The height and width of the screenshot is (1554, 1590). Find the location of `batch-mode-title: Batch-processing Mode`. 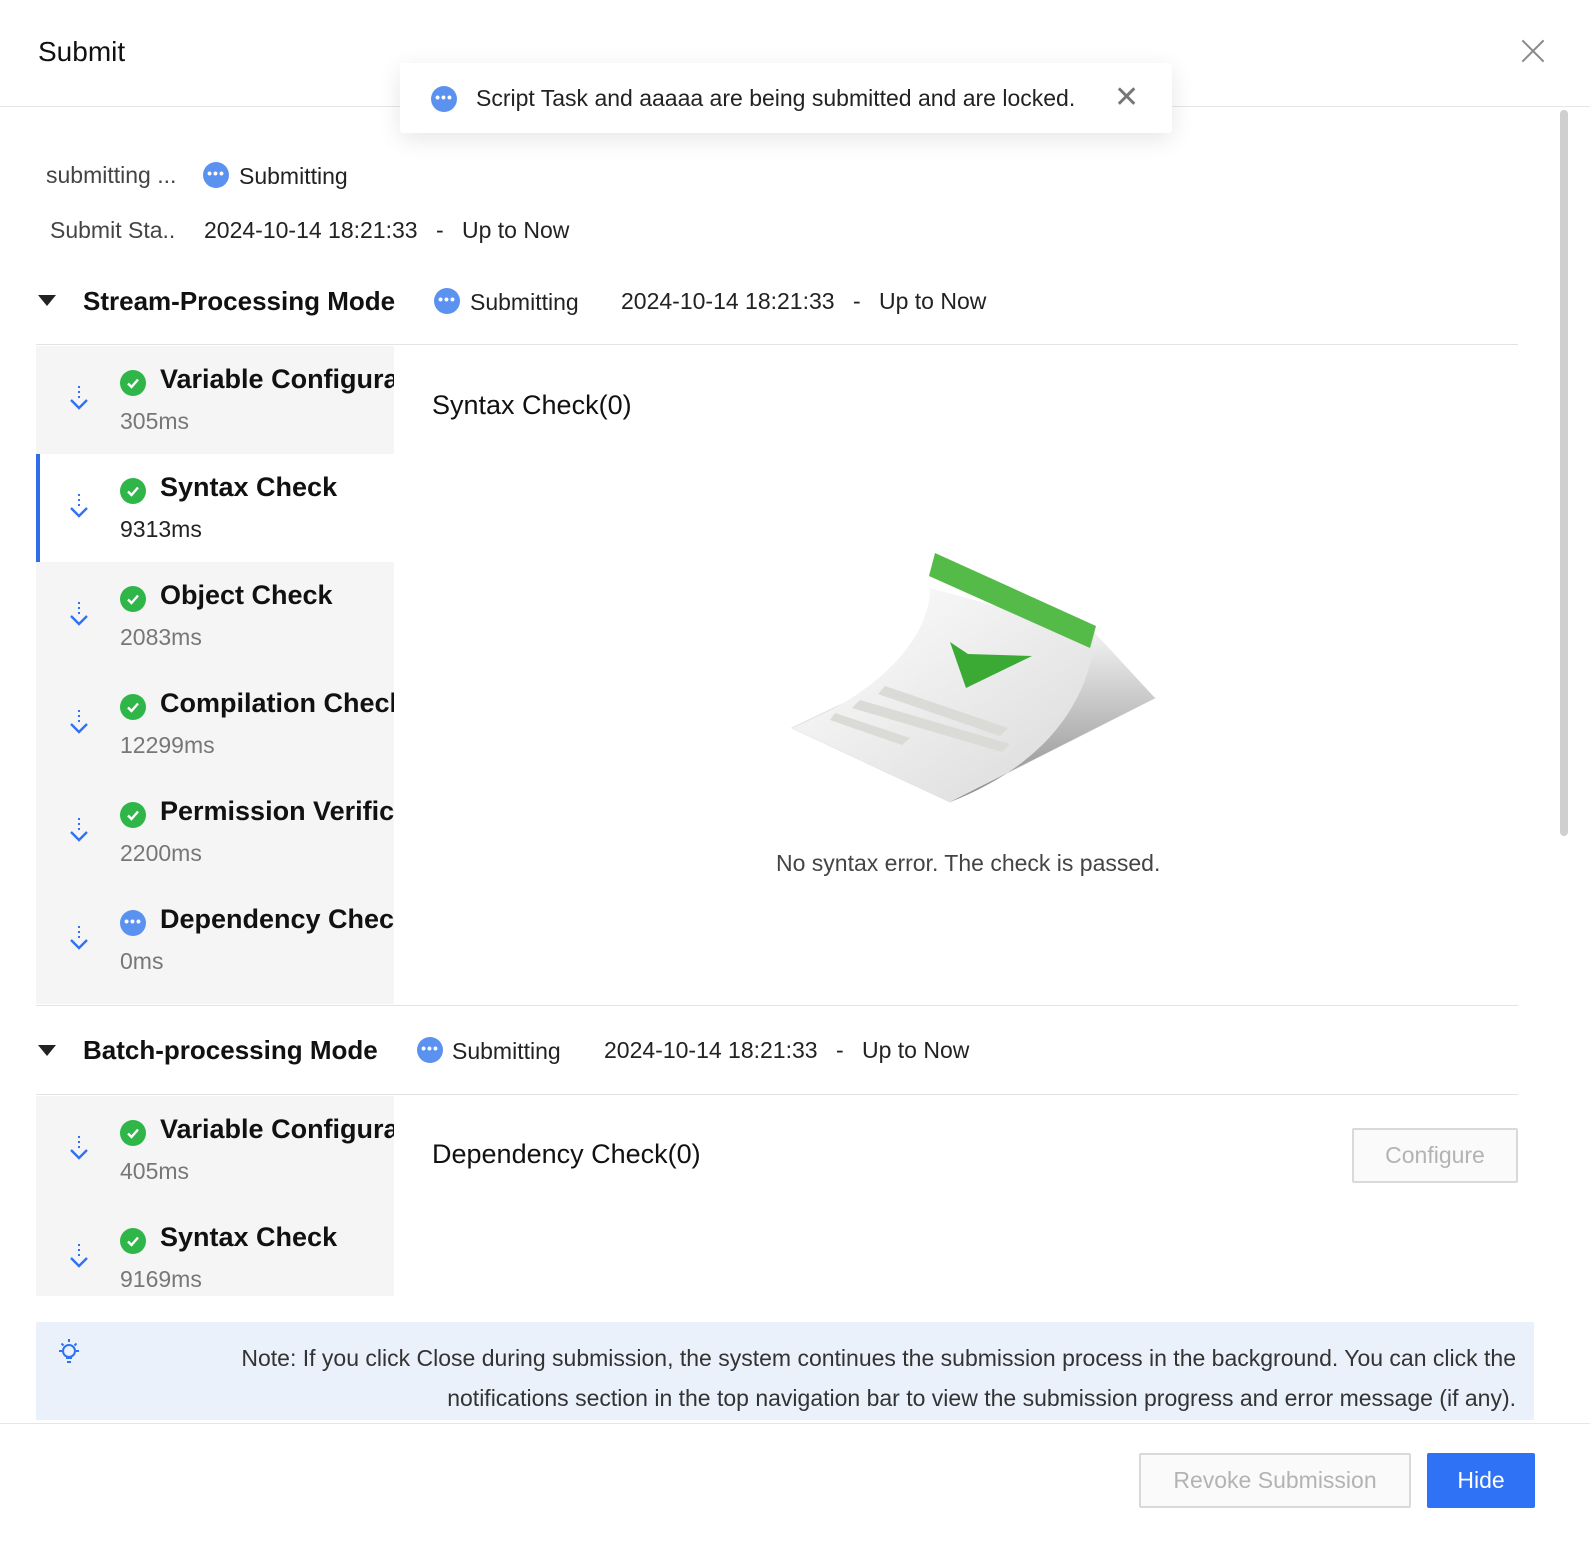

batch-mode-title: Batch-processing Mode is located at coordinates (230, 1050).